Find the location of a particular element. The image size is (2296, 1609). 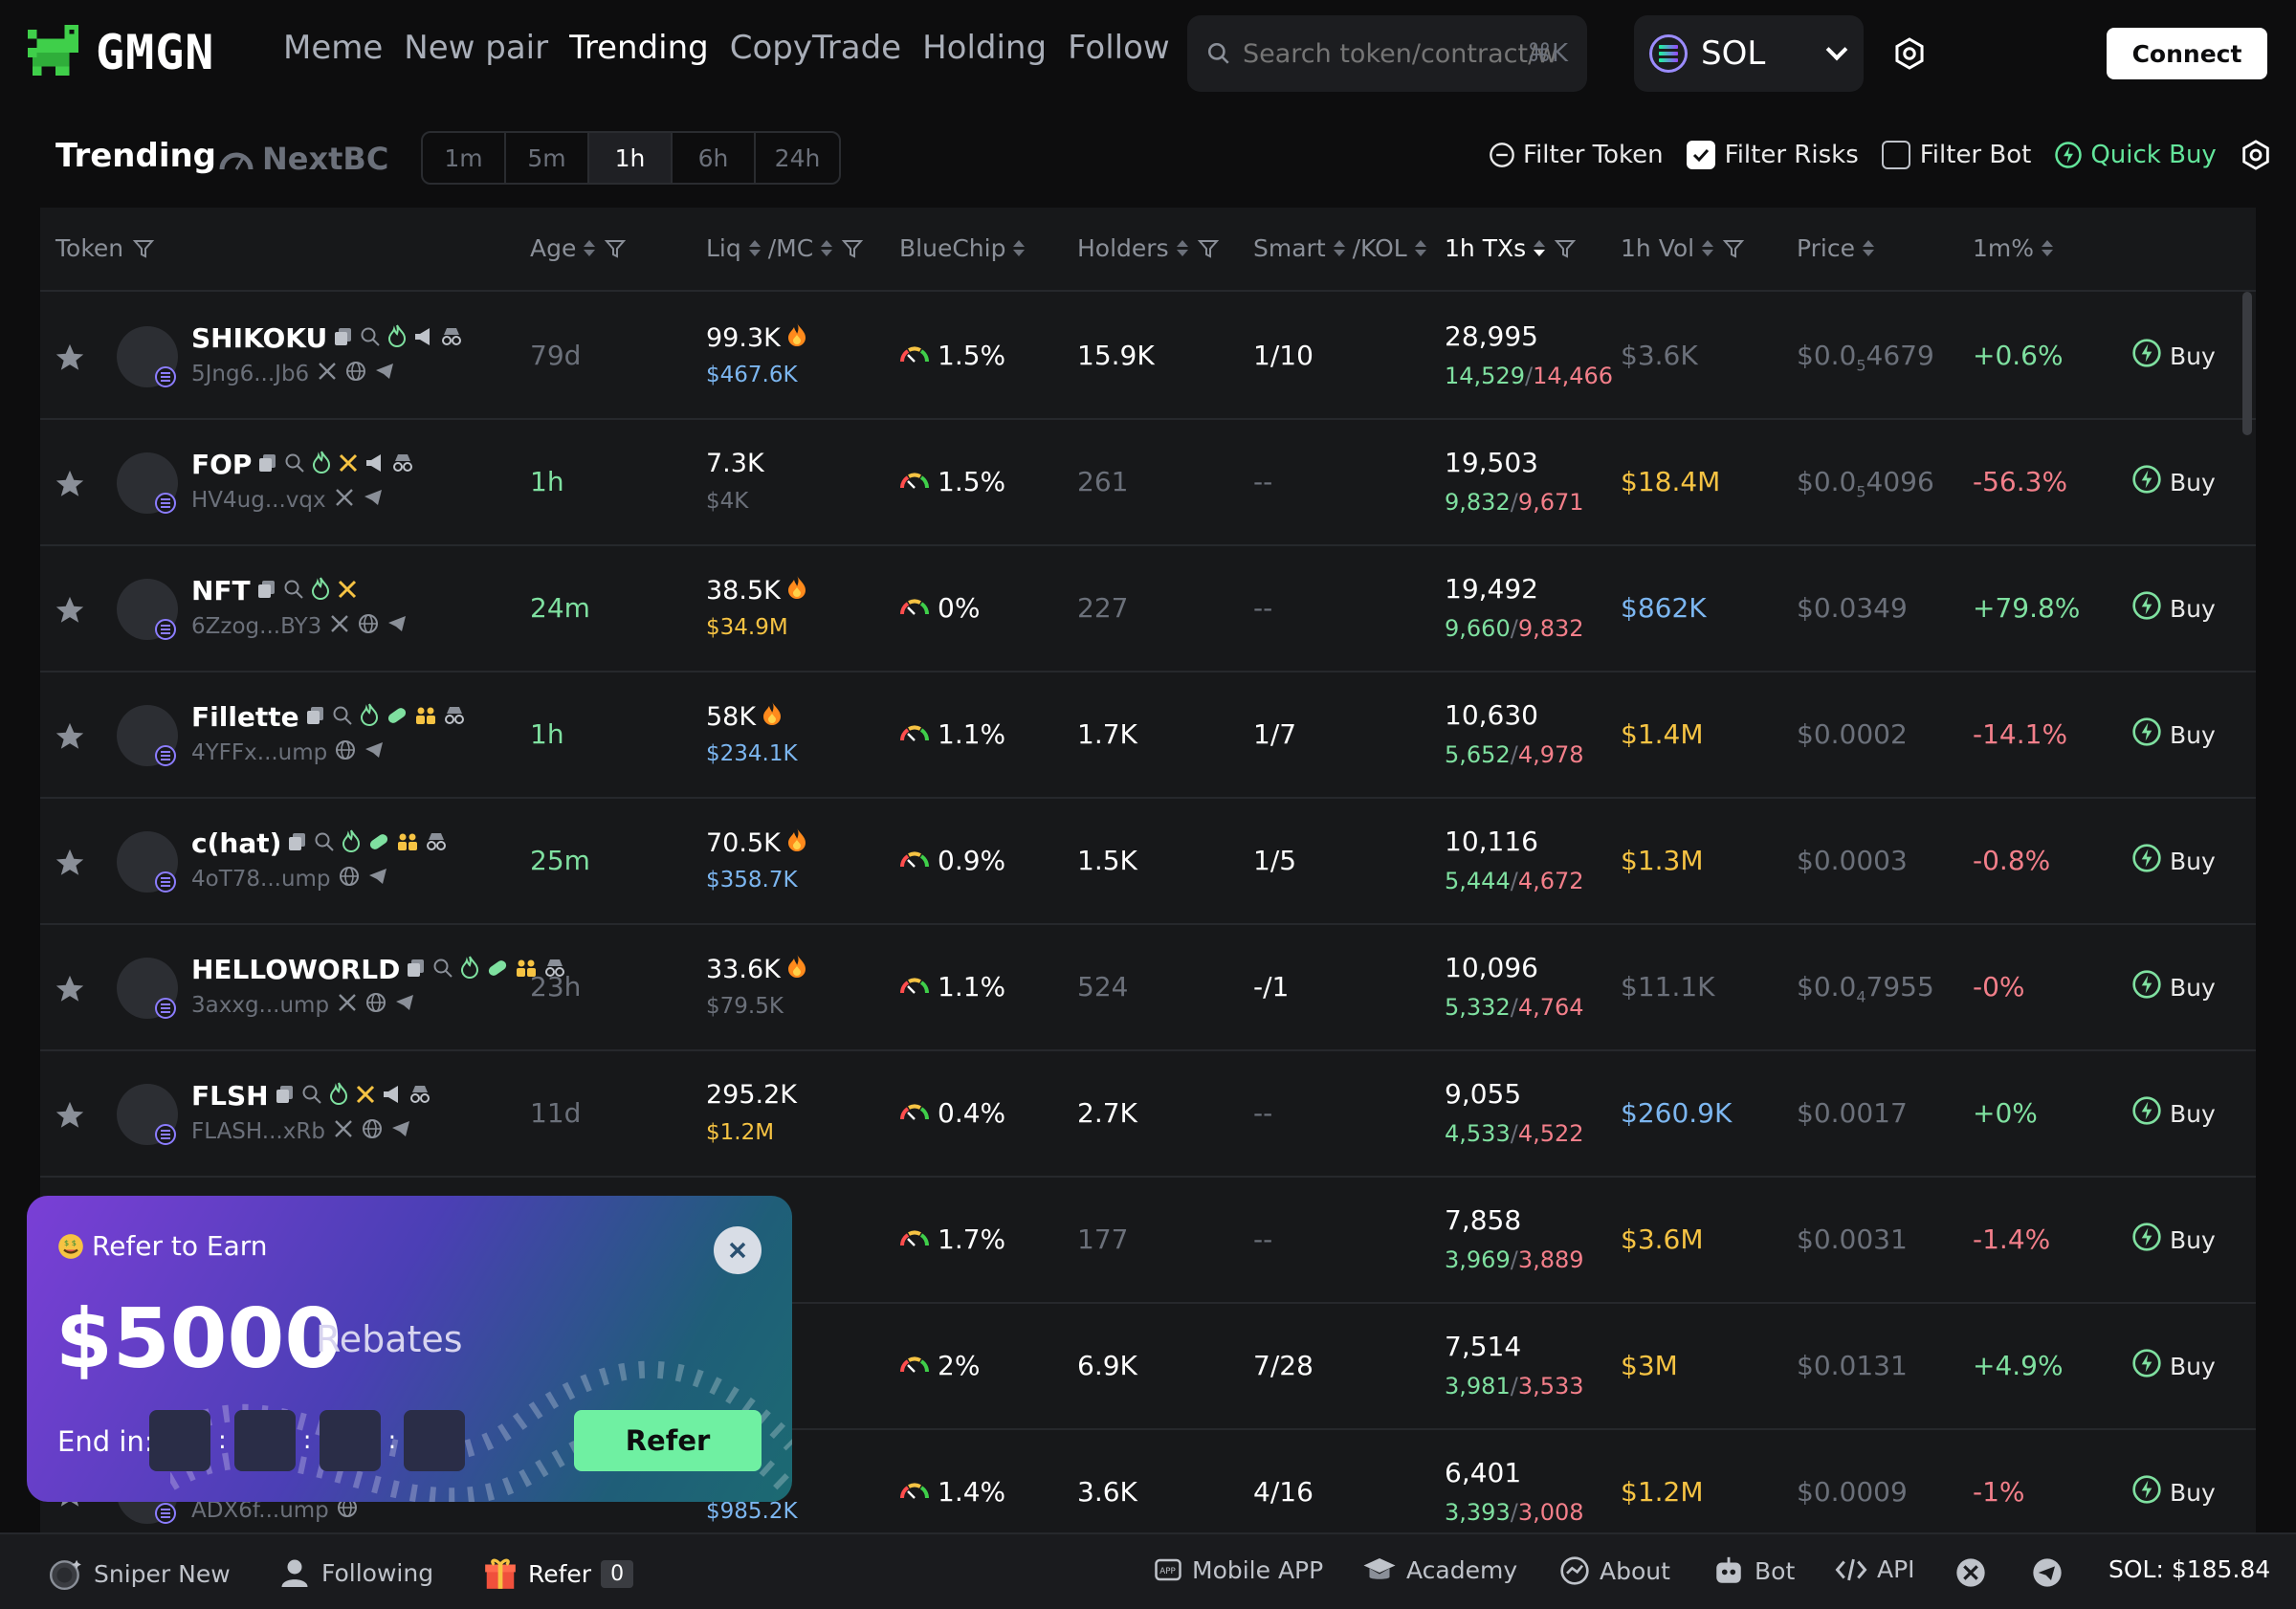

refer-link: Refer 0 is located at coordinates (558, 1573).